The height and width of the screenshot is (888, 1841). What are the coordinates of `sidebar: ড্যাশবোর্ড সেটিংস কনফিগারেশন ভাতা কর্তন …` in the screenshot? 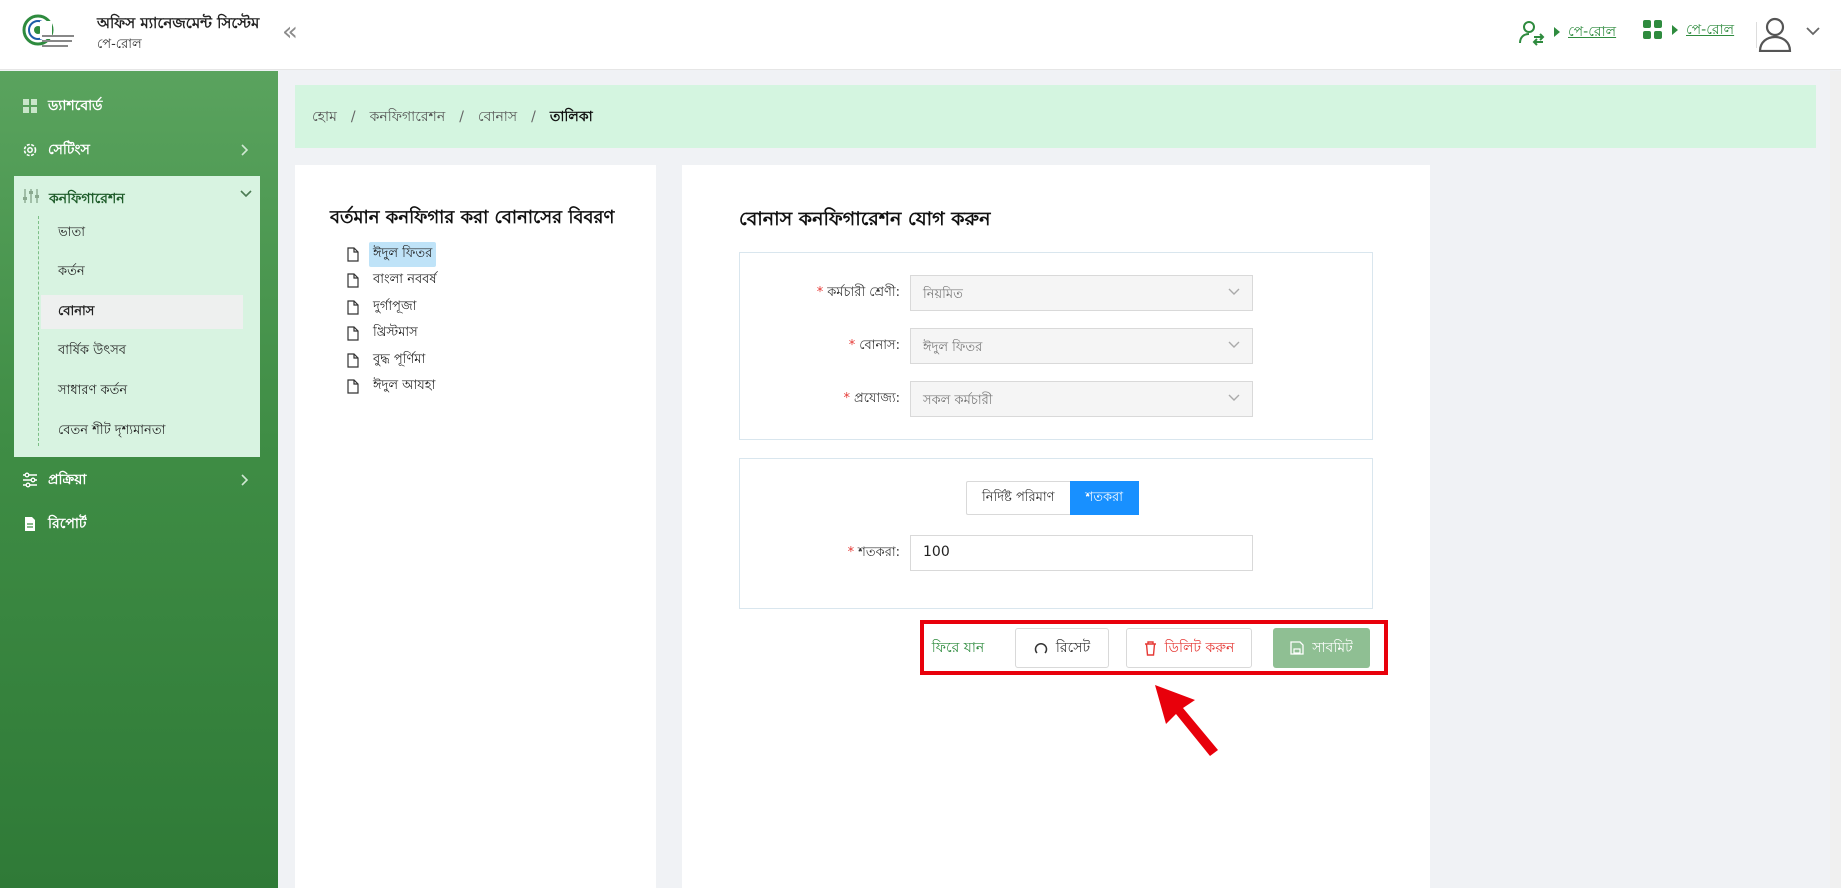 It's located at (139, 479).